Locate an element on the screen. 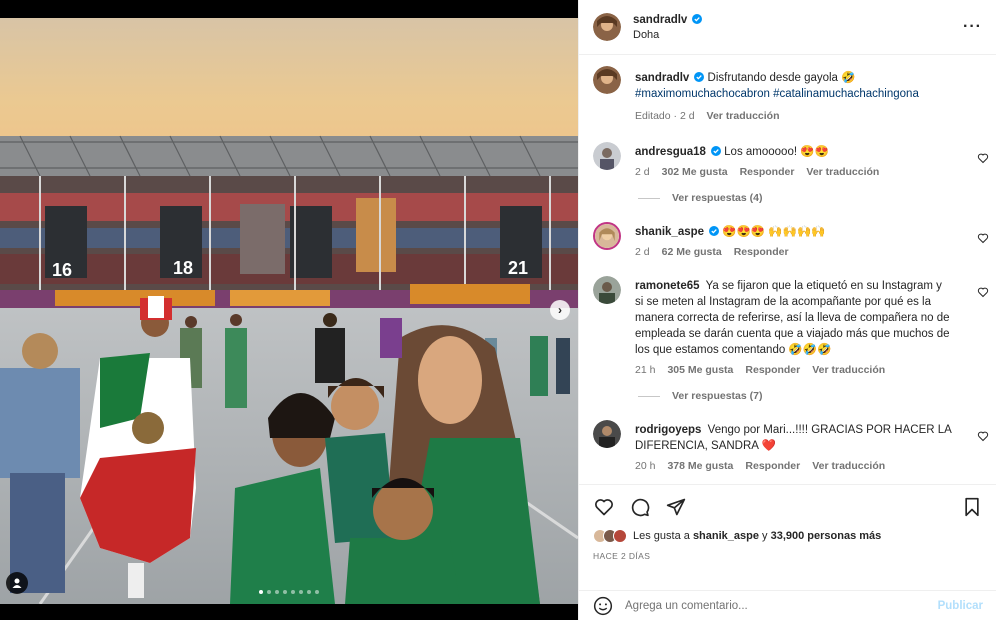 The image size is (996, 620). more-options-button: ··· is located at coordinates (972, 27).